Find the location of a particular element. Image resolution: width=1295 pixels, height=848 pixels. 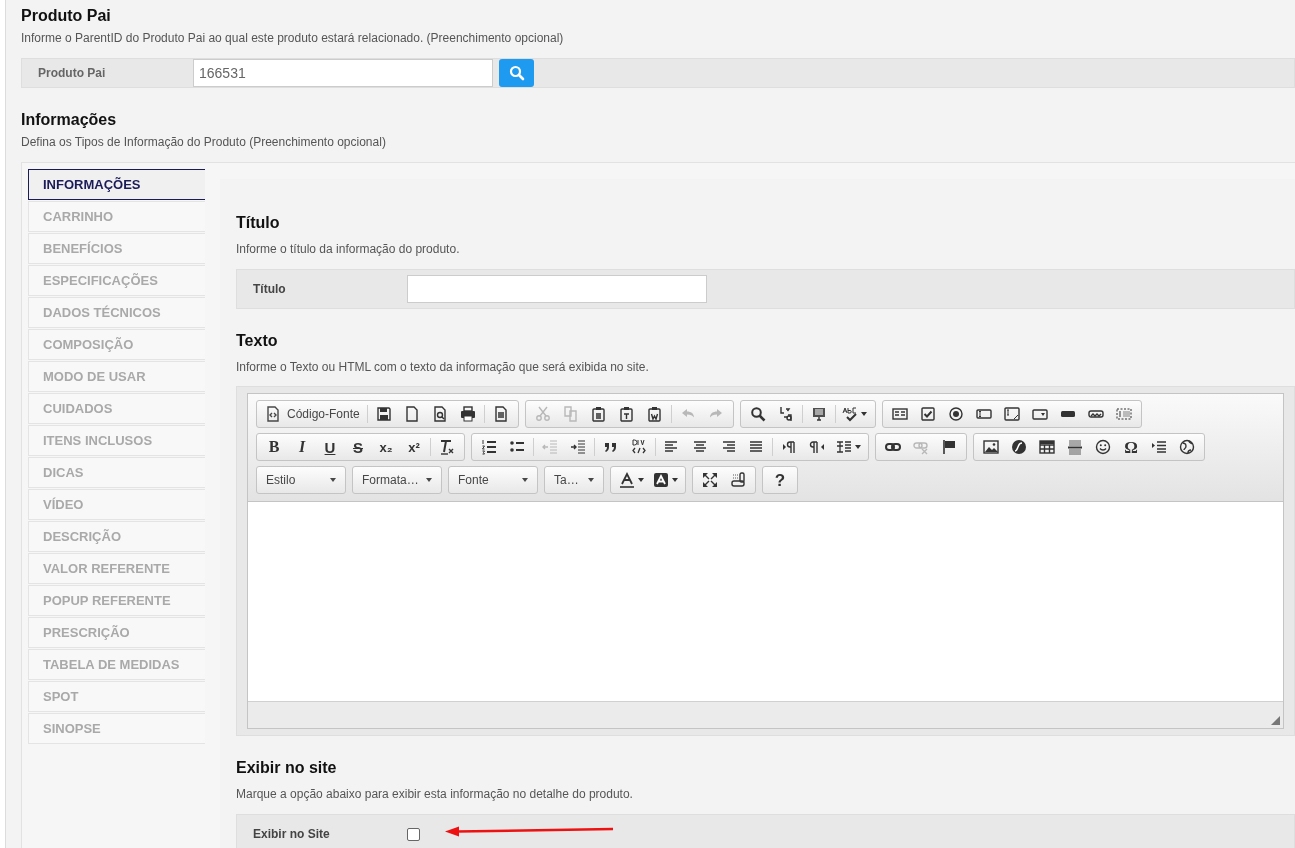

picture-icon is located at coordinates (991, 447).